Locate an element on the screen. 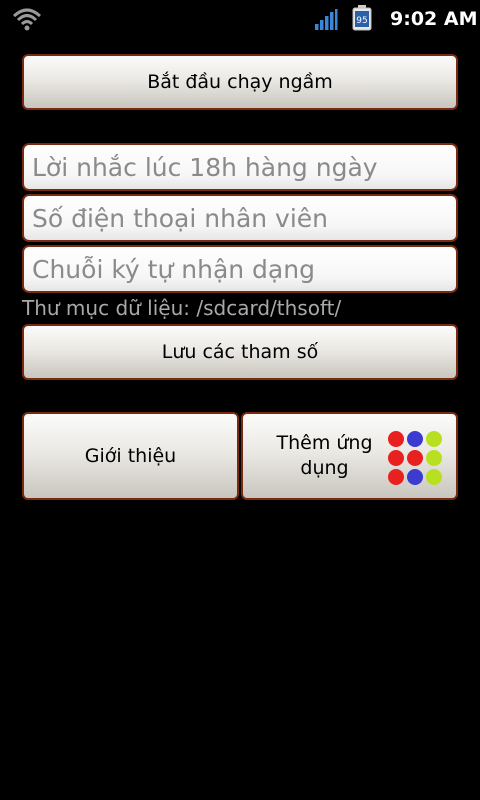 The image size is (480, 800). save-params-label: Lưu các tham số is located at coordinates (240, 352).